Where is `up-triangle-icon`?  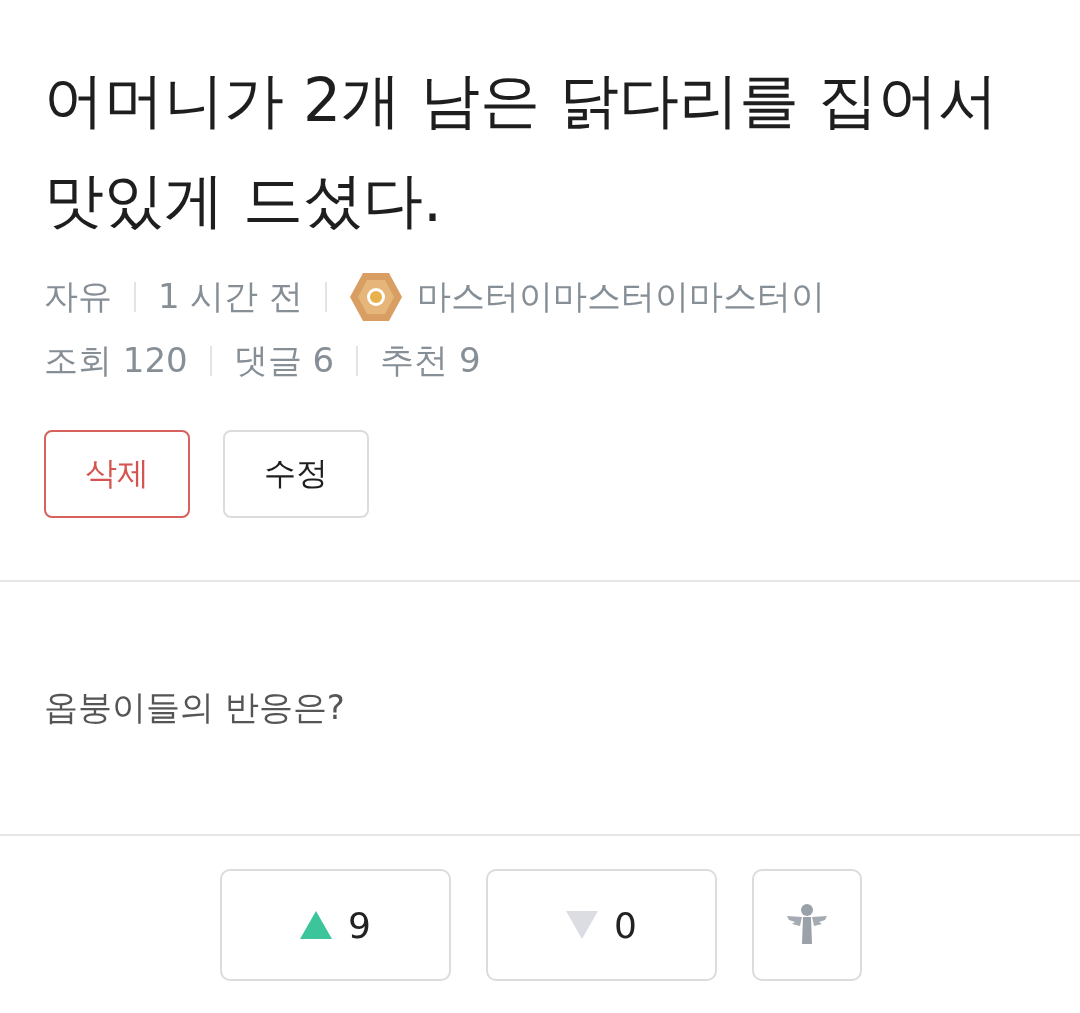 up-triangle-icon is located at coordinates (316, 925).